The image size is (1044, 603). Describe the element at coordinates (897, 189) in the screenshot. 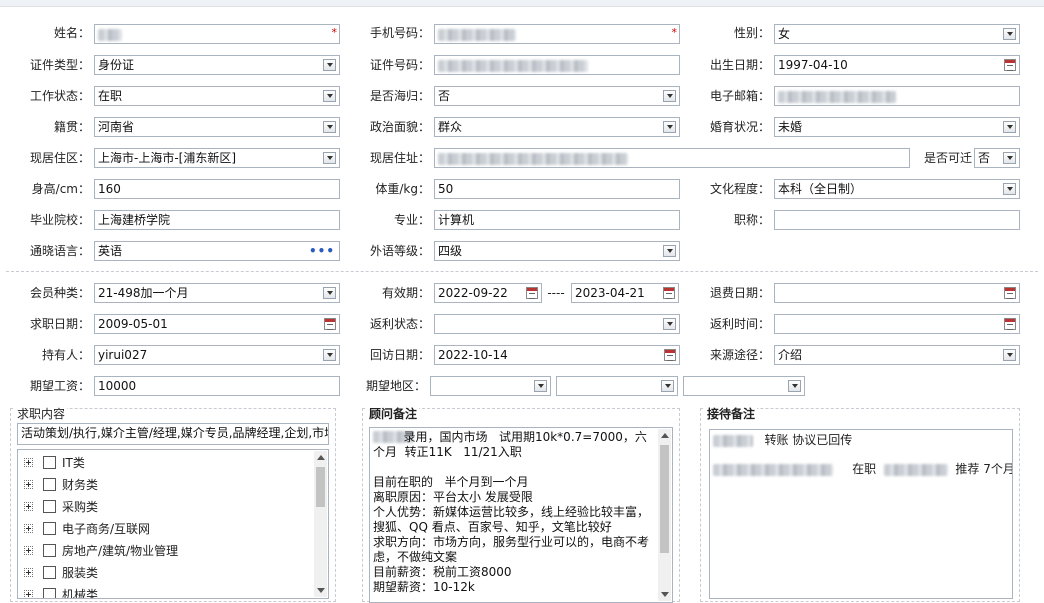

I see `education-select: 本科（全日制）` at that location.